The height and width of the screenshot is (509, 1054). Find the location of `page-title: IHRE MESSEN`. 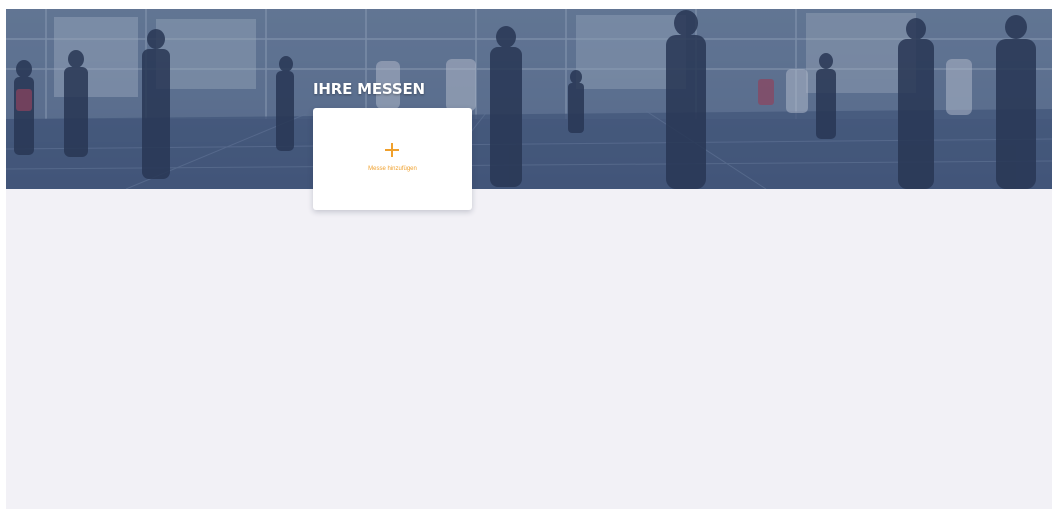

page-title: IHRE MESSEN is located at coordinates (369, 89).